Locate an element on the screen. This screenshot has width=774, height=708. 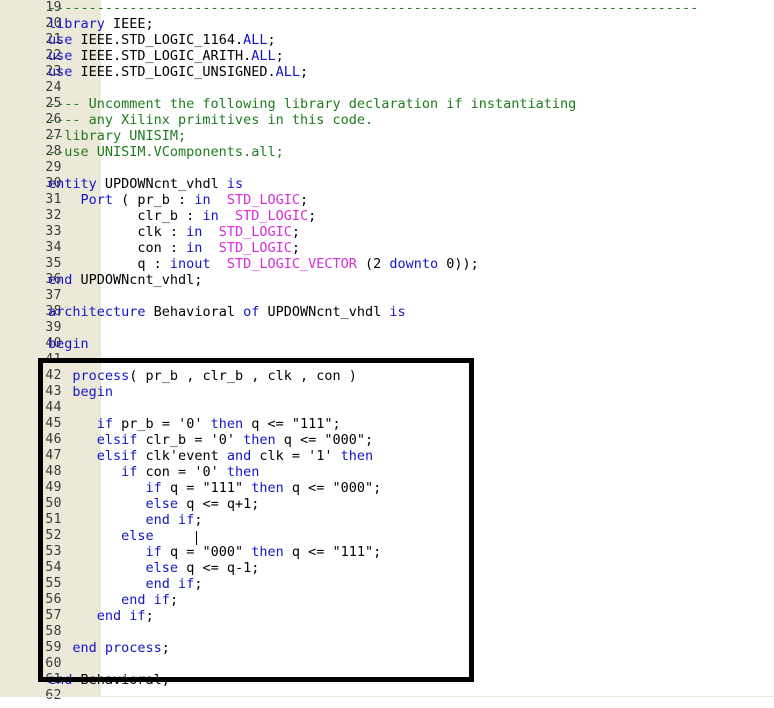
code-line: 57 end if; is located at coordinates (387, 616).